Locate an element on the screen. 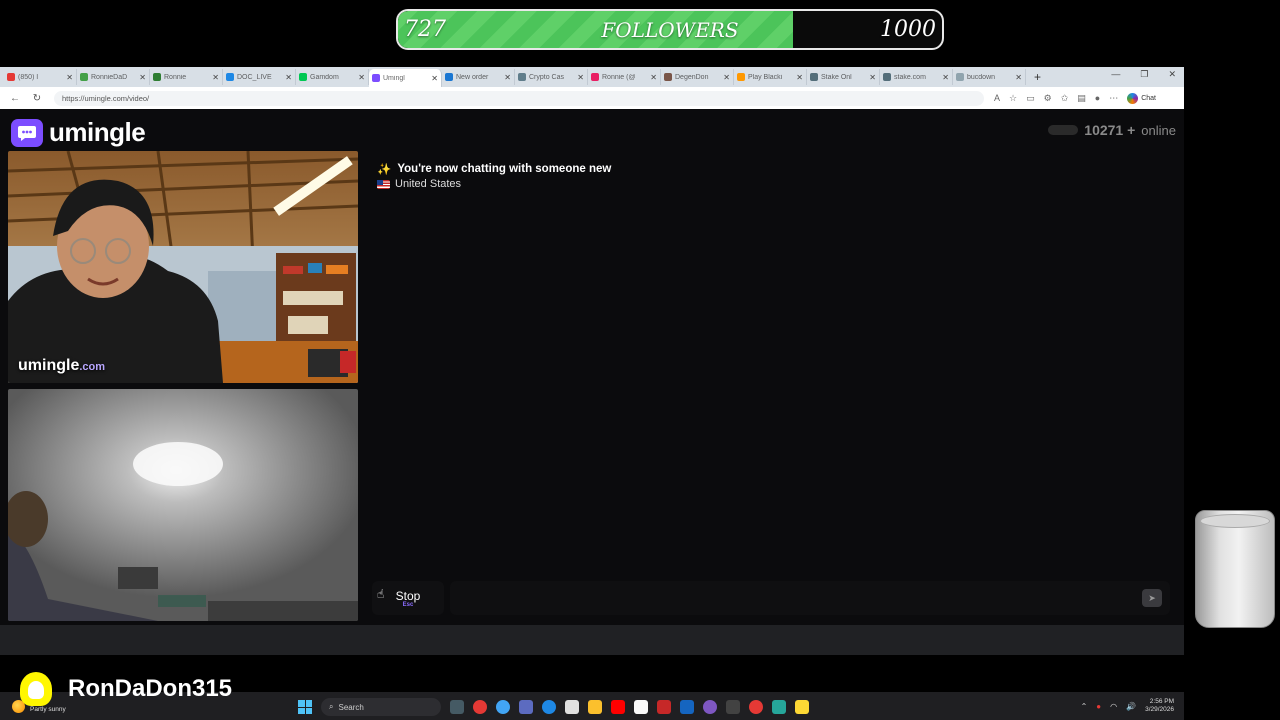 The image size is (1280, 720). chat-controls: Stop Esc ➤ is located at coordinates (771, 596).